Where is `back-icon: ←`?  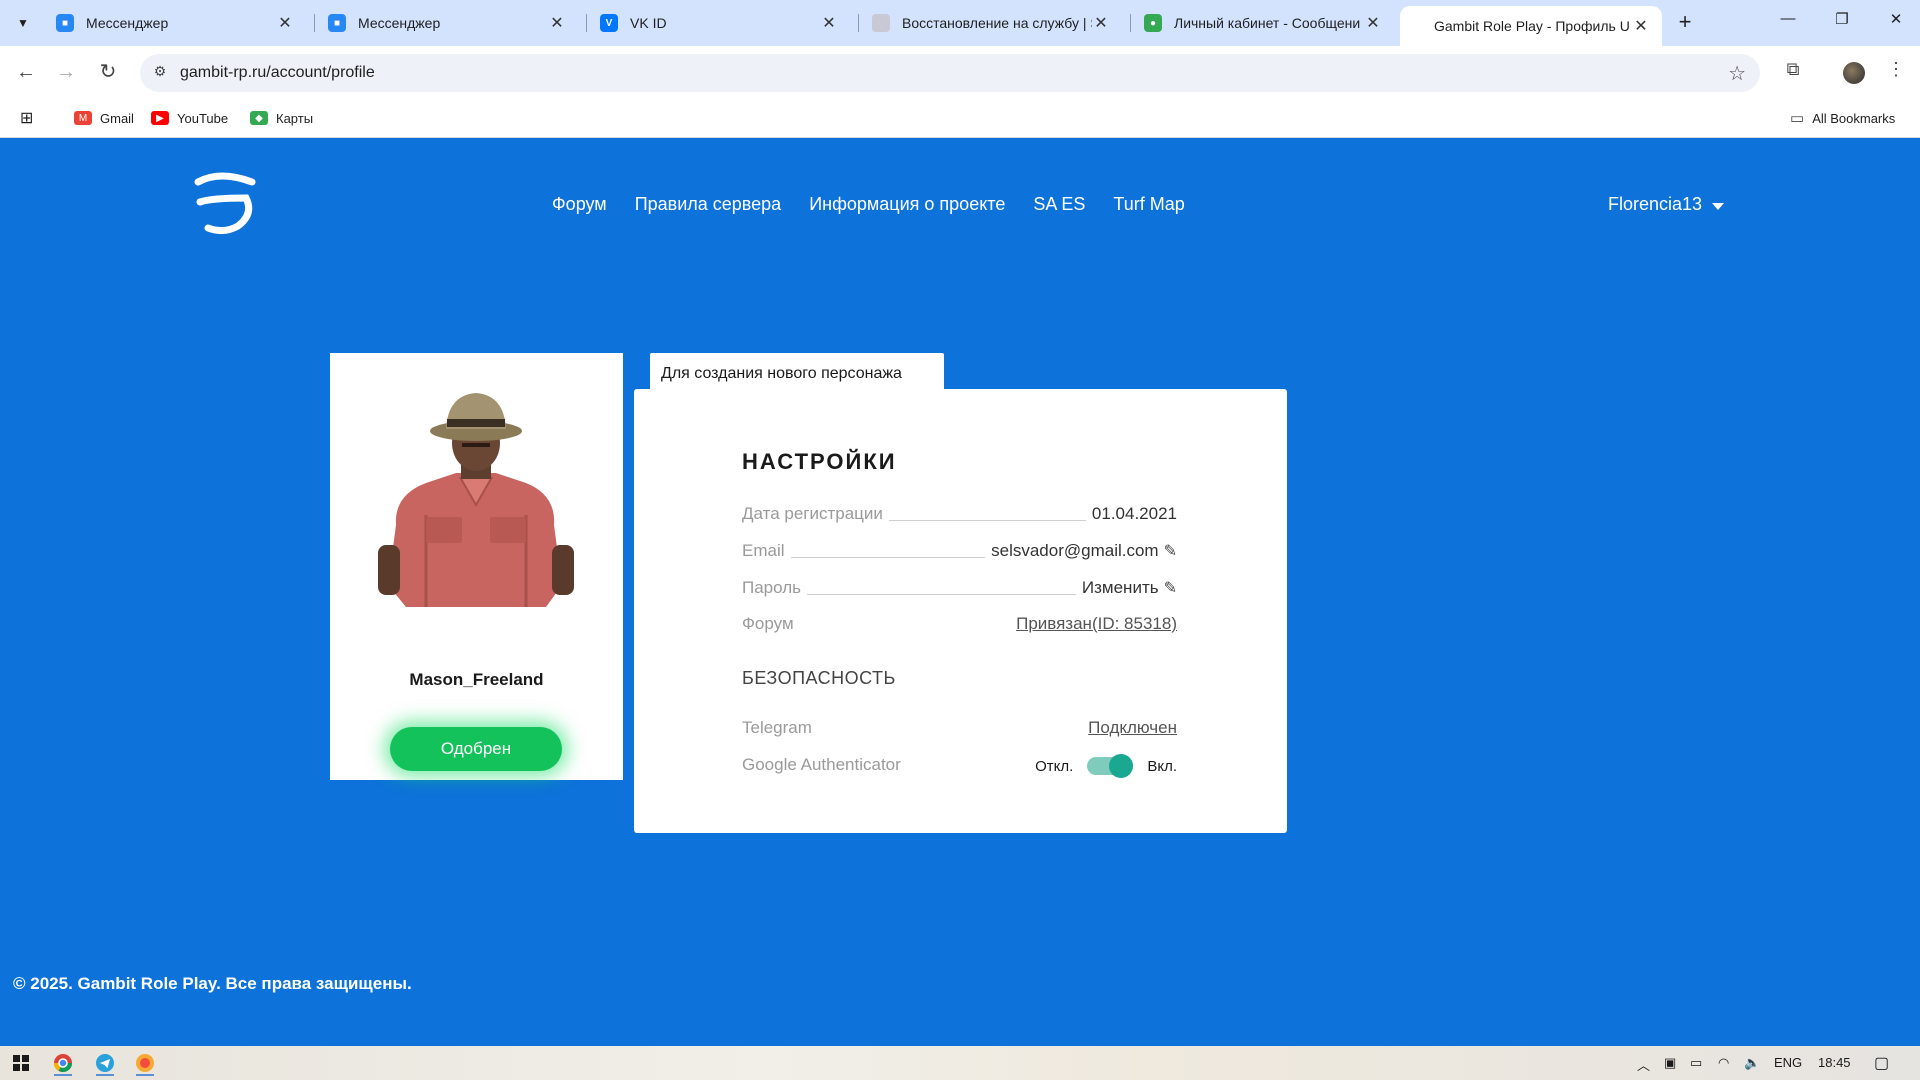
back-icon: ← is located at coordinates (26, 72).